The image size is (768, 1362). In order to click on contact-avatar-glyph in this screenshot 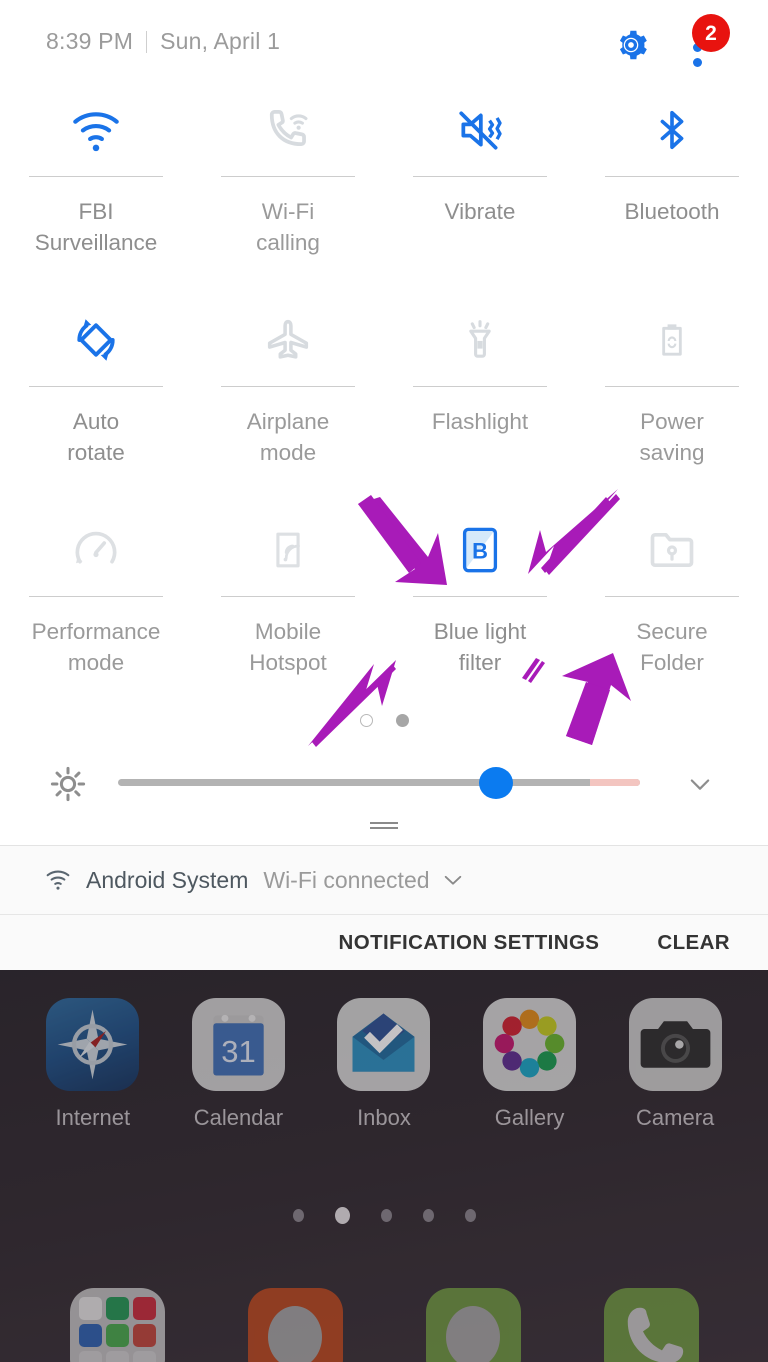, I will do `click(295, 1334)`.